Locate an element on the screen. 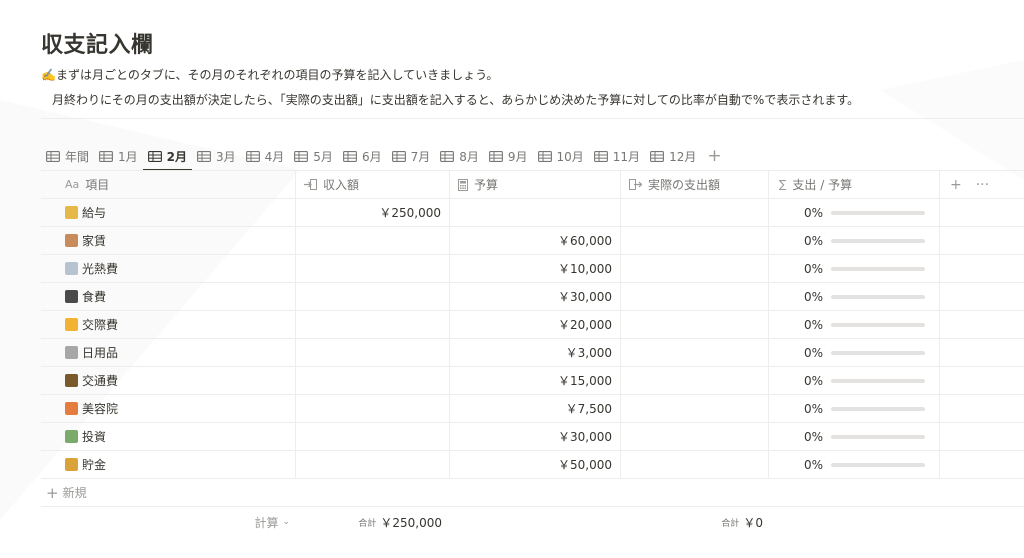 The image size is (1024, 558). table-row: 投資 ￥30,000 0% is located at coordinates (532, 437).